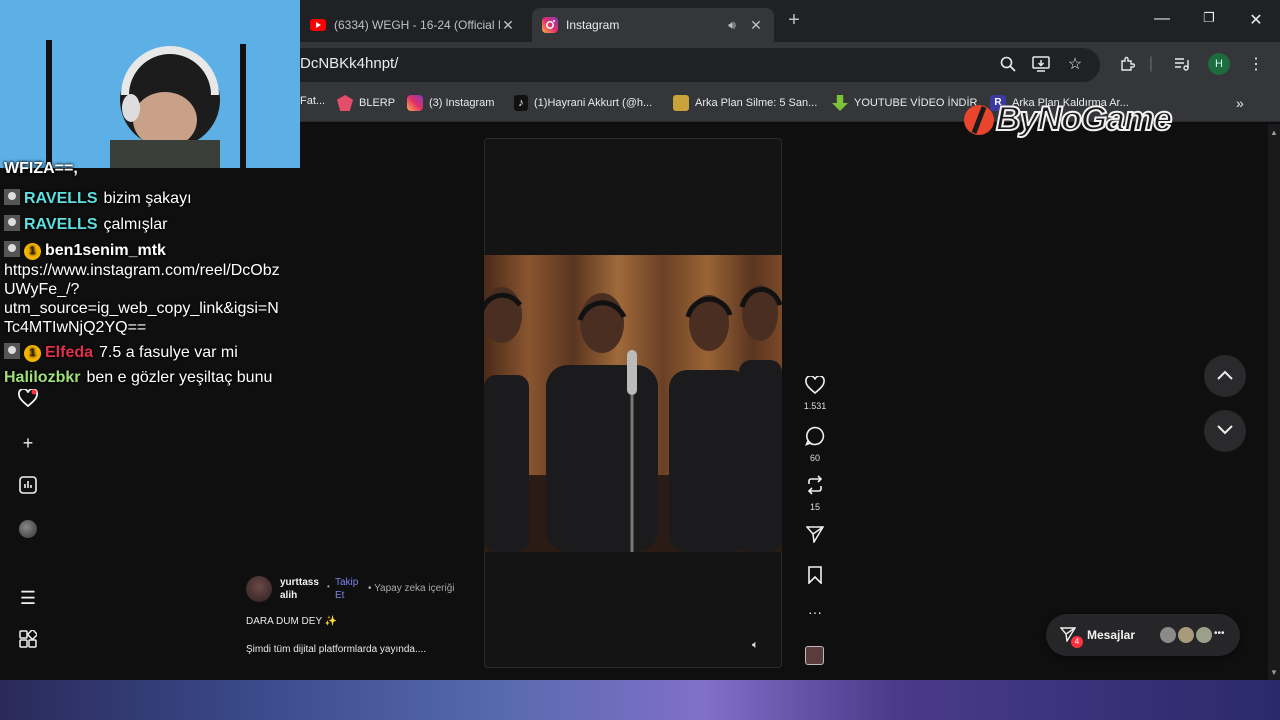 This screenshot has width=1280, height=720. Describe the element at coordinates (1182, 64) in the screenshot. I see `media-control-icon` at that location.